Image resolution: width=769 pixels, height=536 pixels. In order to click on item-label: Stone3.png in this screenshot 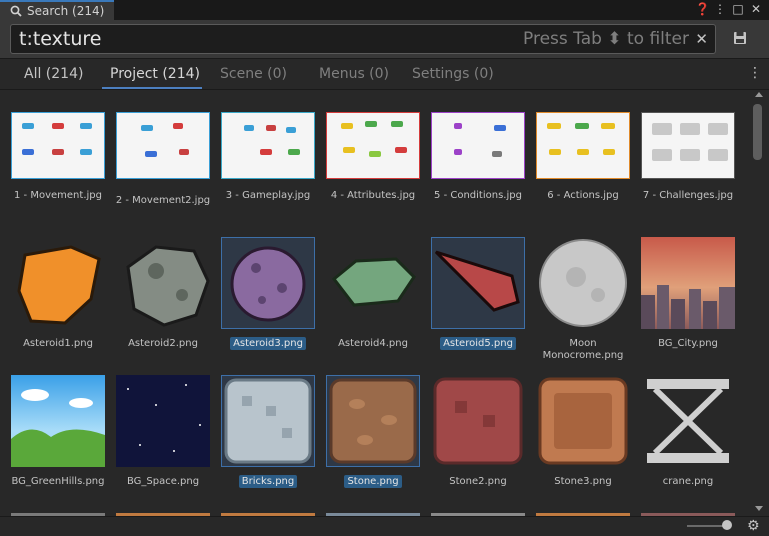, I will do `click(583, 481)`.